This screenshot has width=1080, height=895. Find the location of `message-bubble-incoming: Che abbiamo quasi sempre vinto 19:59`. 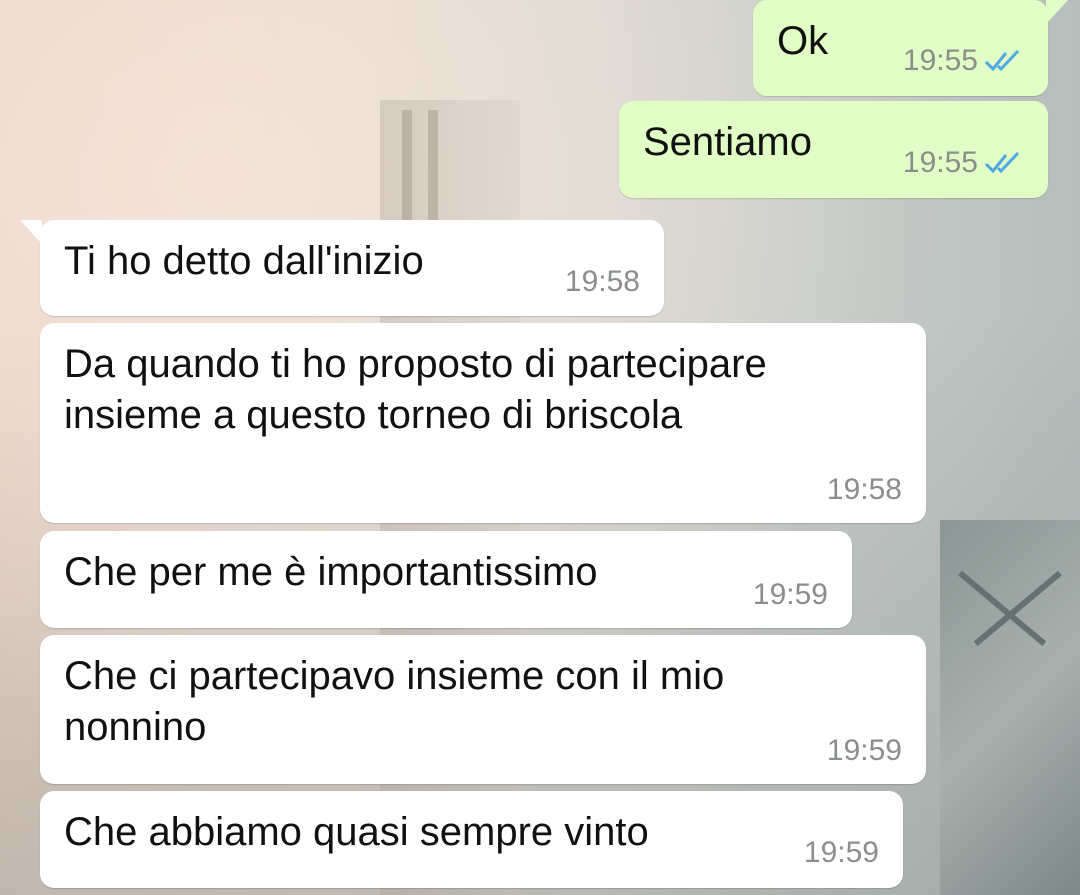

message-bubble-incoming: Che abbiamo quasi sempre vinto 19:59 is located at coordinates (471, 839).